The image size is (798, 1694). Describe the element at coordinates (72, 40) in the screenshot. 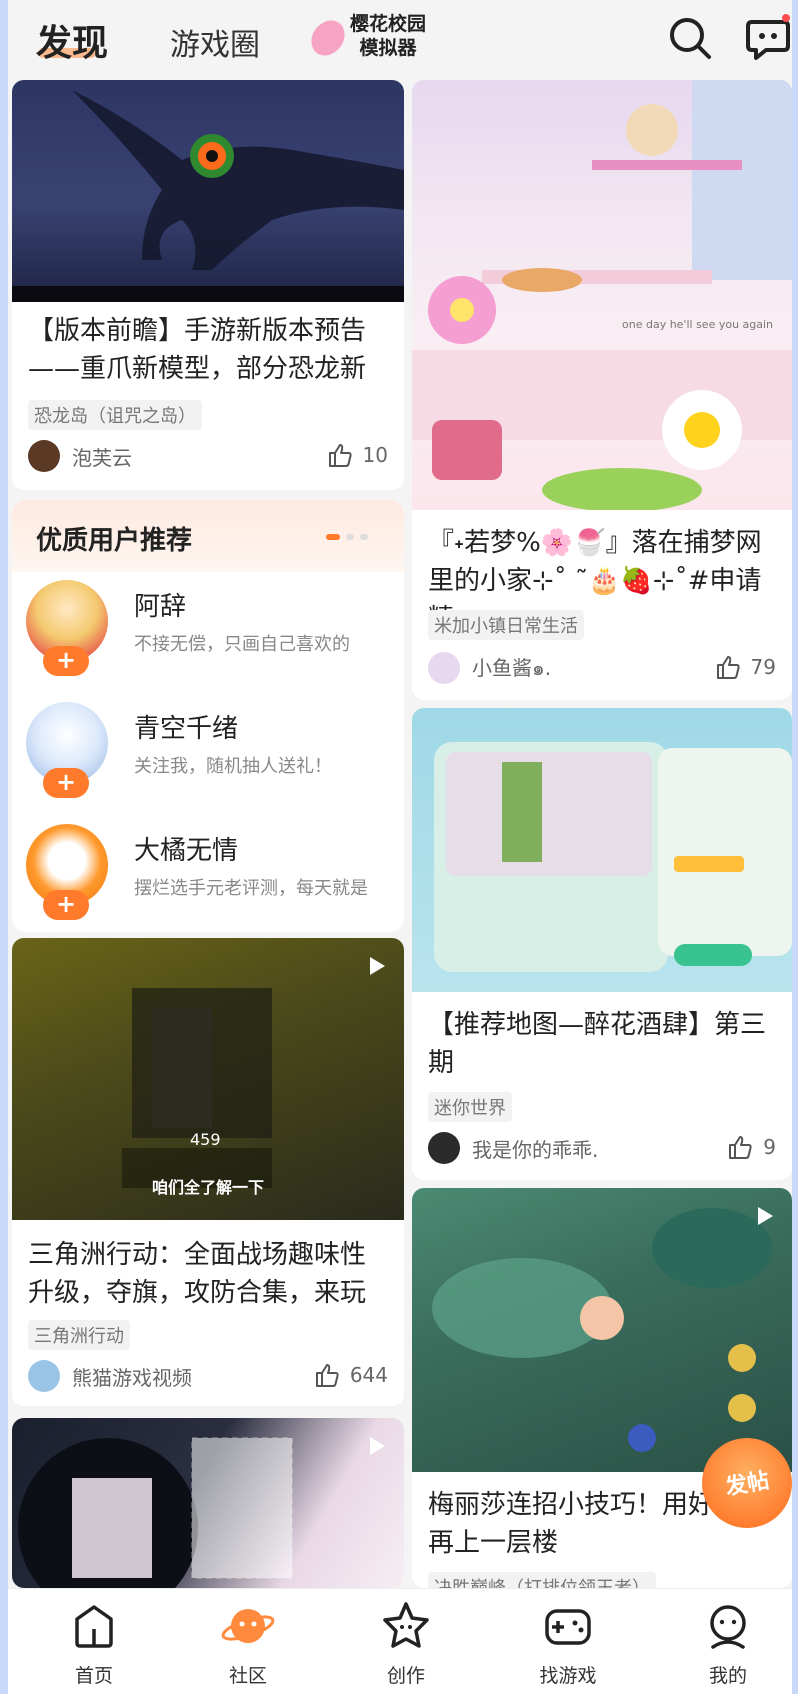

I see `tab-discover: 发现` at that location.